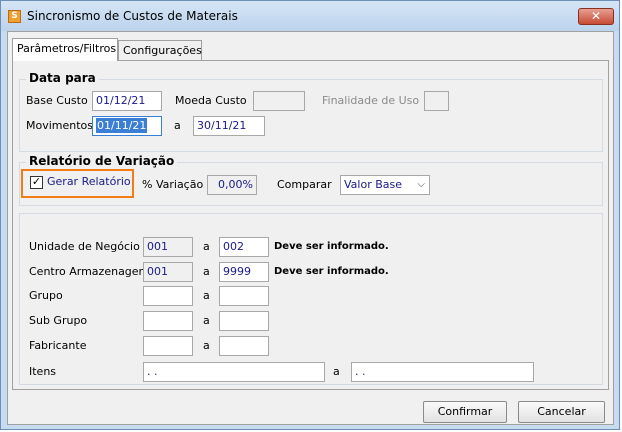 Image resolution: width=622 pixels, height=432 pixels. Describe the element at coordinates (122, 125) in the screenshot. I see `movimentos-from-value: 01/11/21` at that location.